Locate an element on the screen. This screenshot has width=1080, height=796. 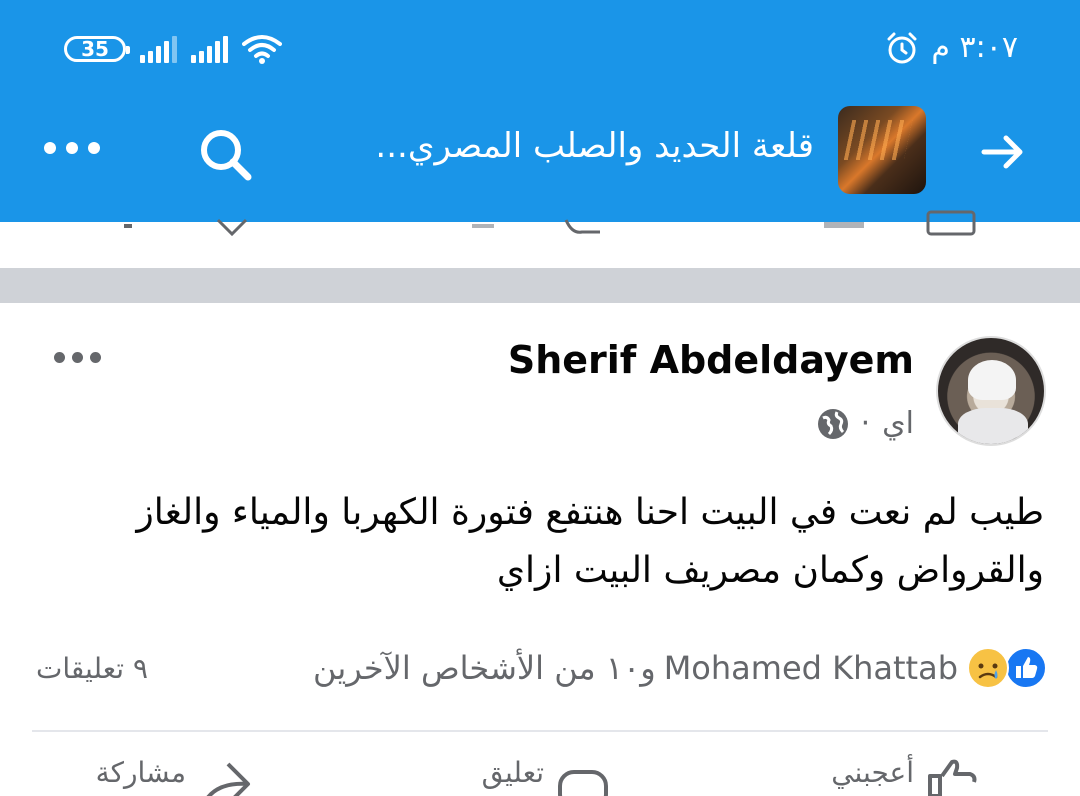
post-actions: أعجبني تعليق مشاركة is located at coordinates (540, 776).